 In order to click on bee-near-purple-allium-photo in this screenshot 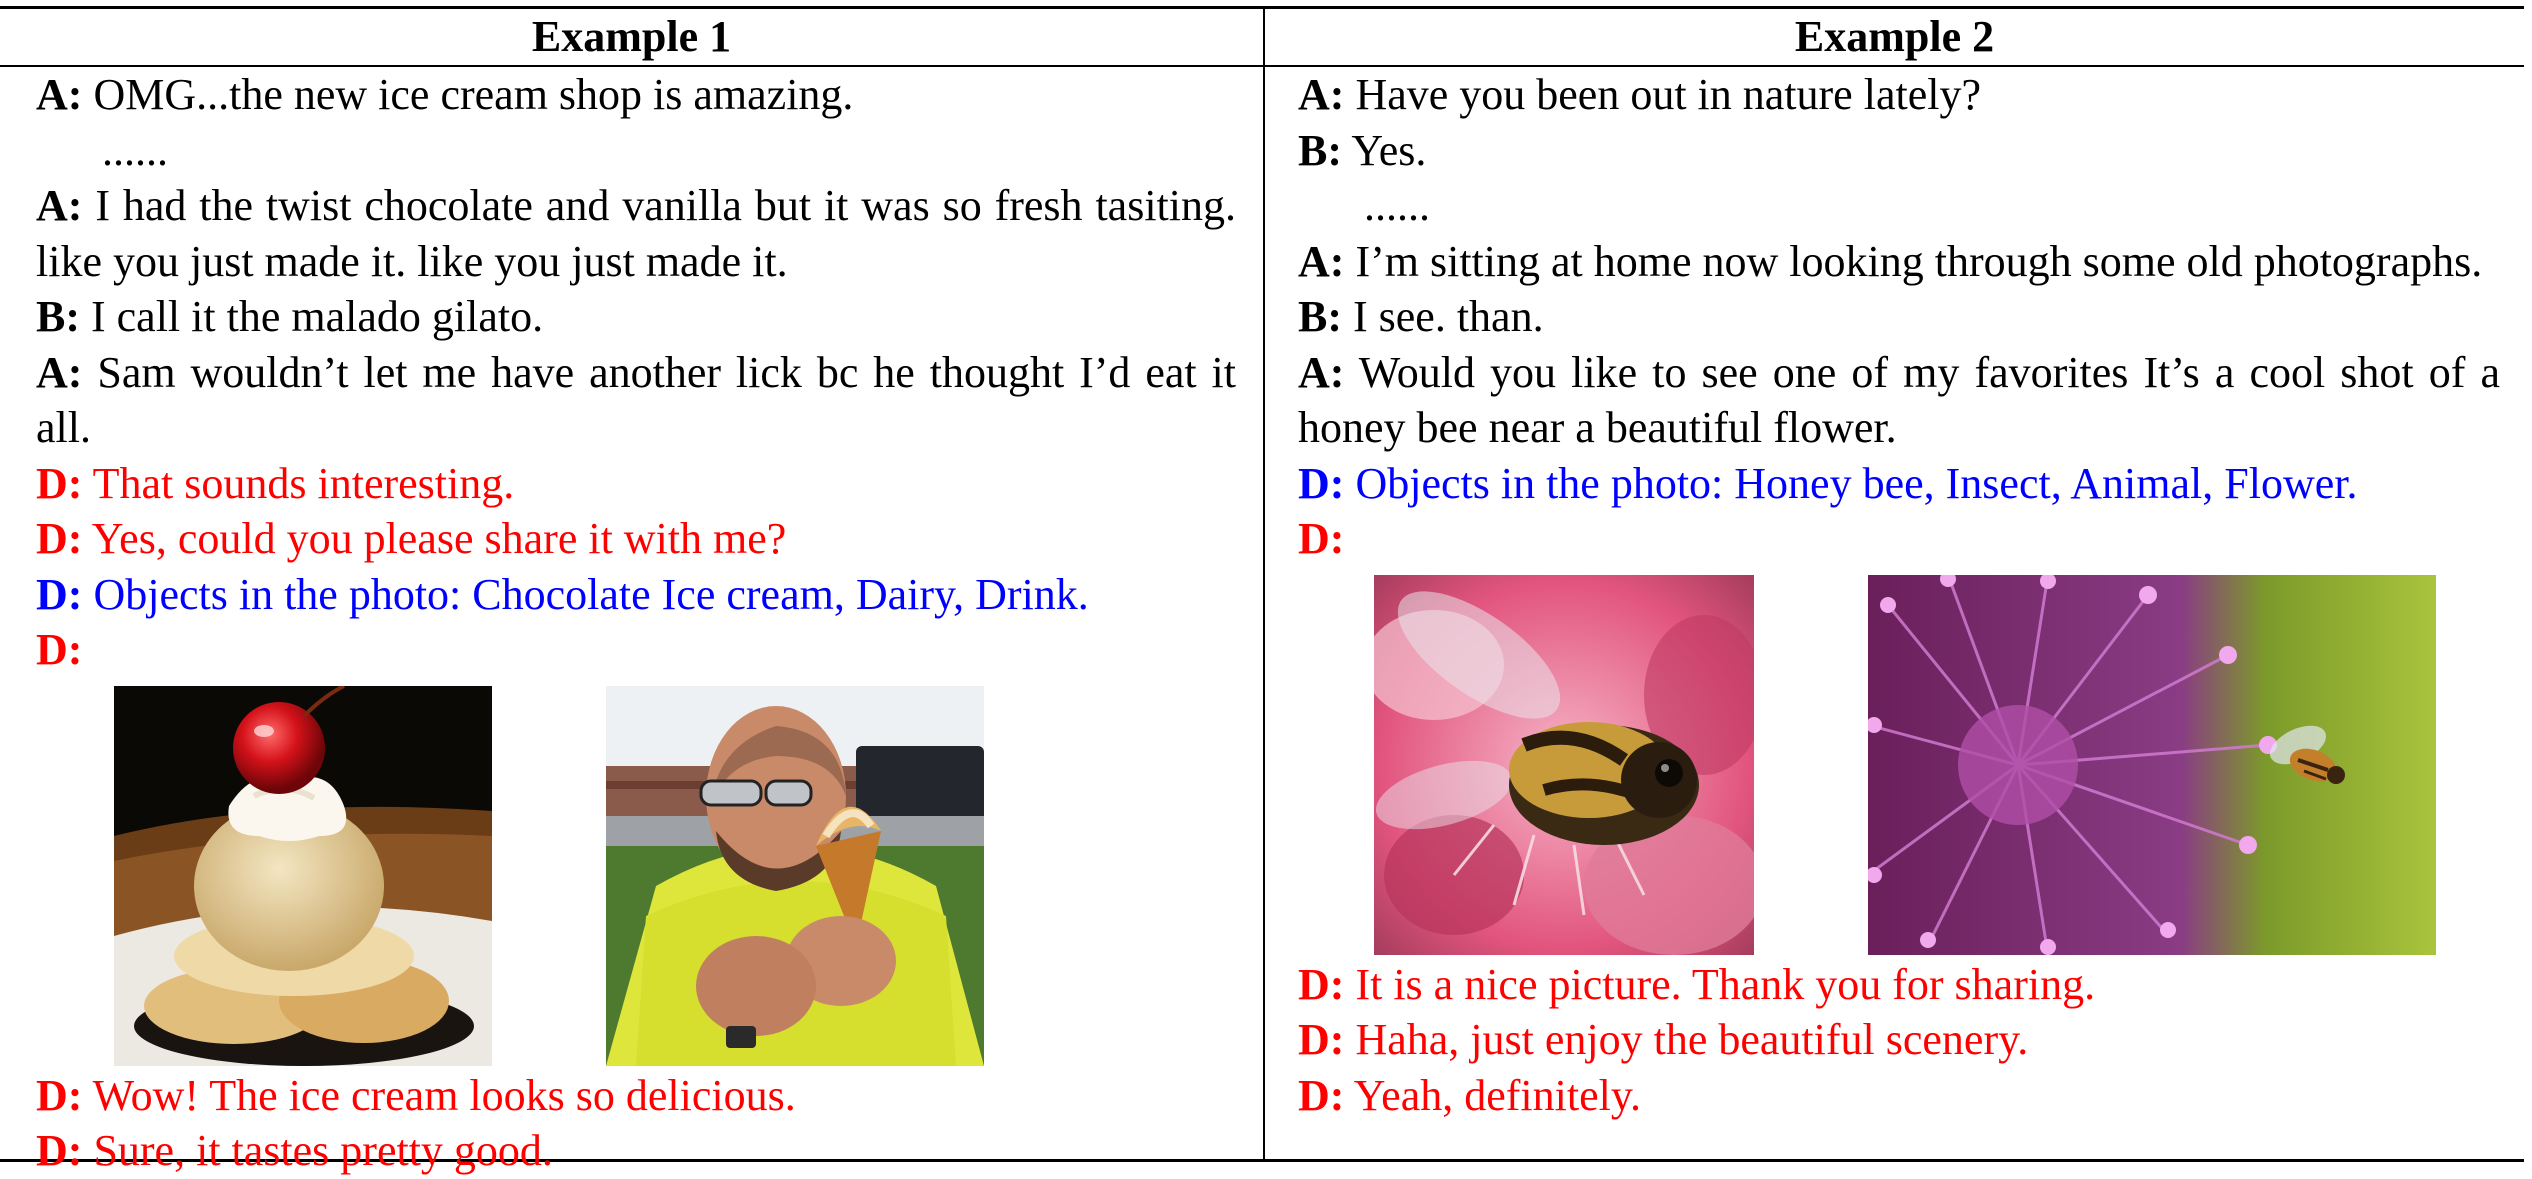, I will do `click(2152, 764)`.